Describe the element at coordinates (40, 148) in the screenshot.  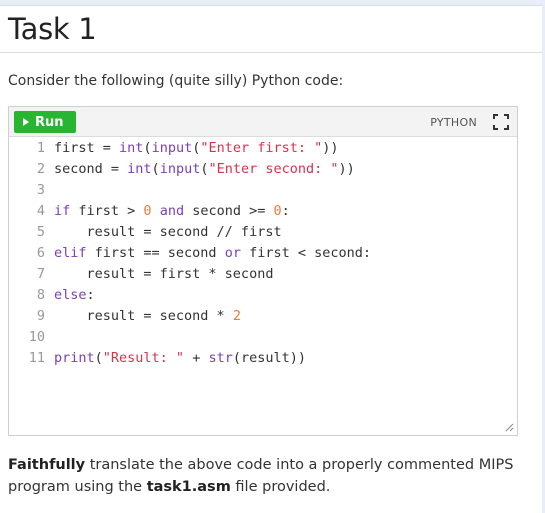
I see `line-number: 1` at that location.